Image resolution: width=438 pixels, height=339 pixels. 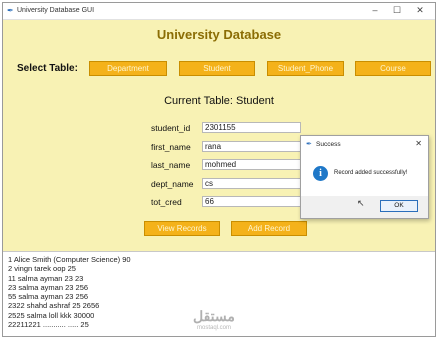 What do you see at coordinates (375, 10) in the screenshot?
I see `minimize-button: –` at bounding box center [375, 10].